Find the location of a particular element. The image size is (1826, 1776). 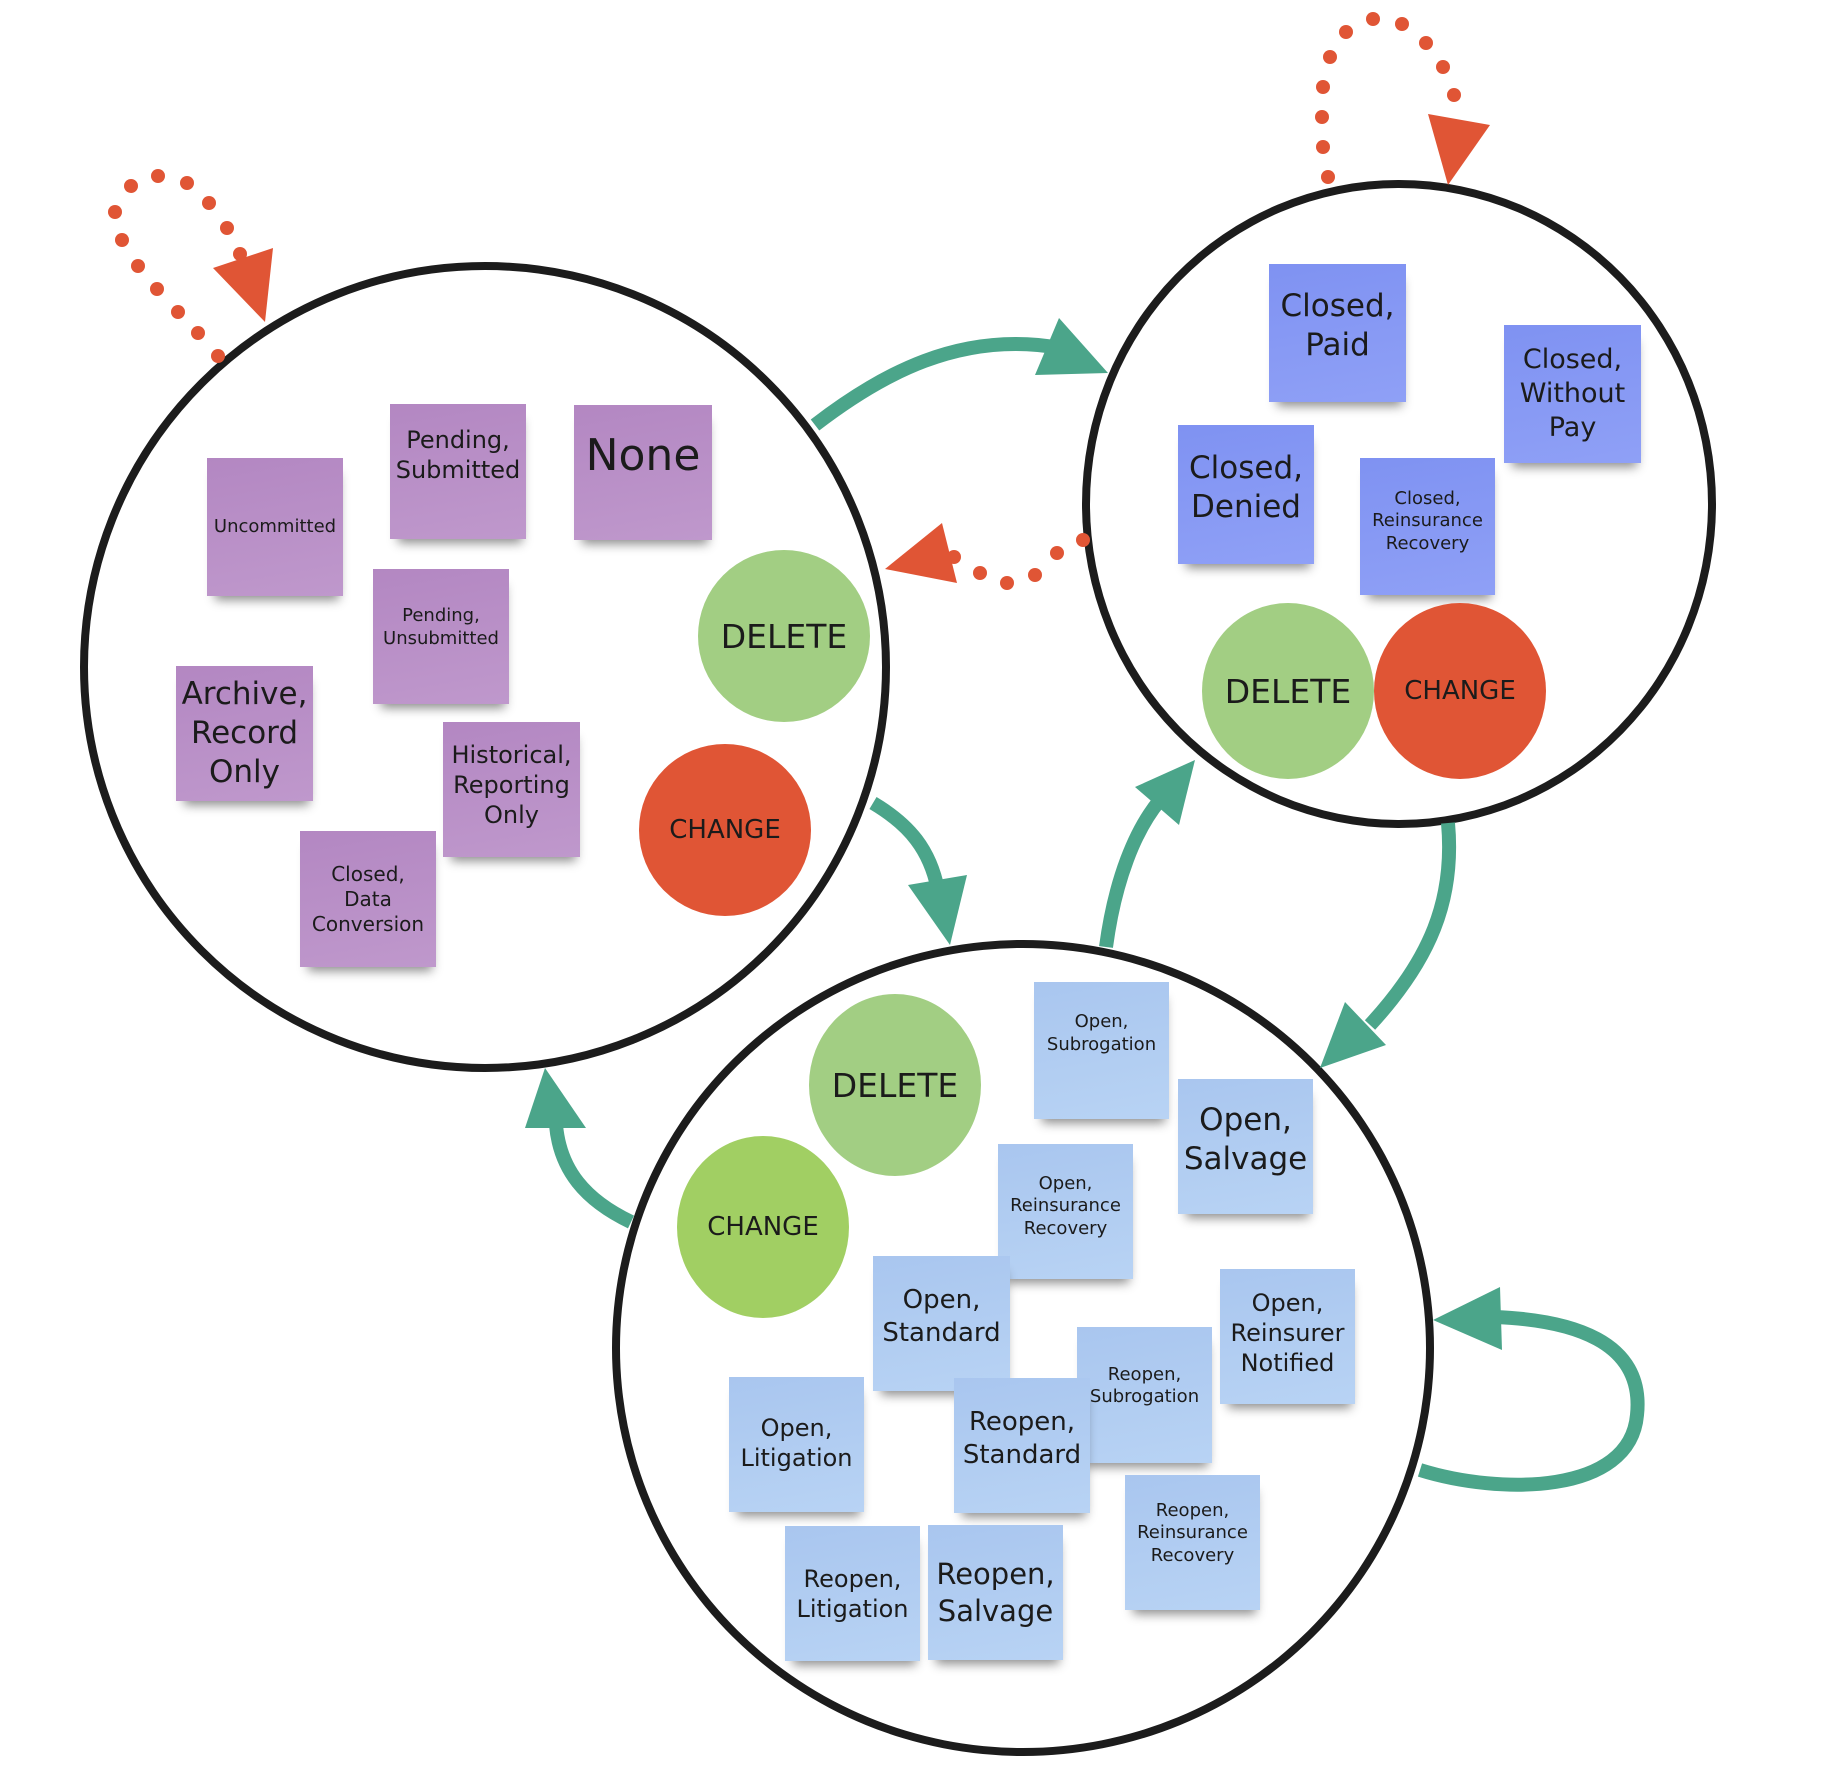

arrow-open-self-loop is located at coordinates (1531, 1389).